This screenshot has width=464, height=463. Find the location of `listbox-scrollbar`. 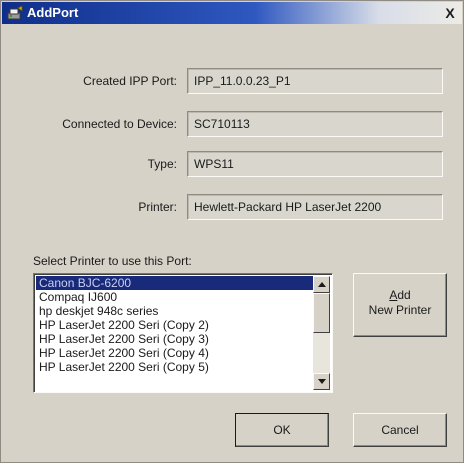

listbox-scrollbar is located at coordinates (321, 333).